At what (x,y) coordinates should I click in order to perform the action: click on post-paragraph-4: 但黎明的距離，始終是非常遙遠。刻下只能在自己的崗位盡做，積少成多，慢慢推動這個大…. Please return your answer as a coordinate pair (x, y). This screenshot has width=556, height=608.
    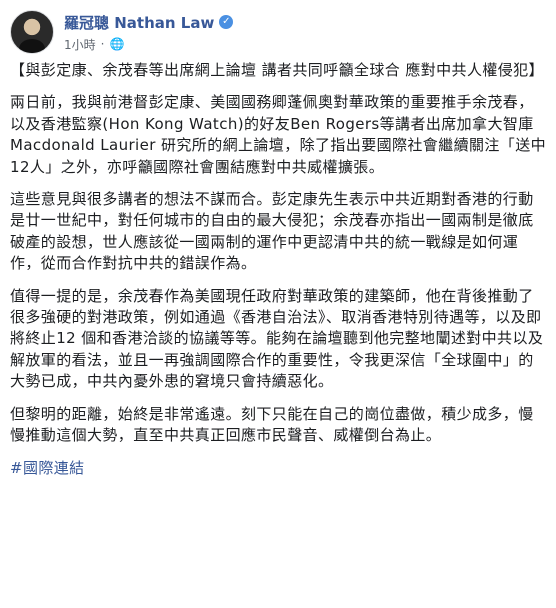
    Looking at the image, I should click on (272, 424).